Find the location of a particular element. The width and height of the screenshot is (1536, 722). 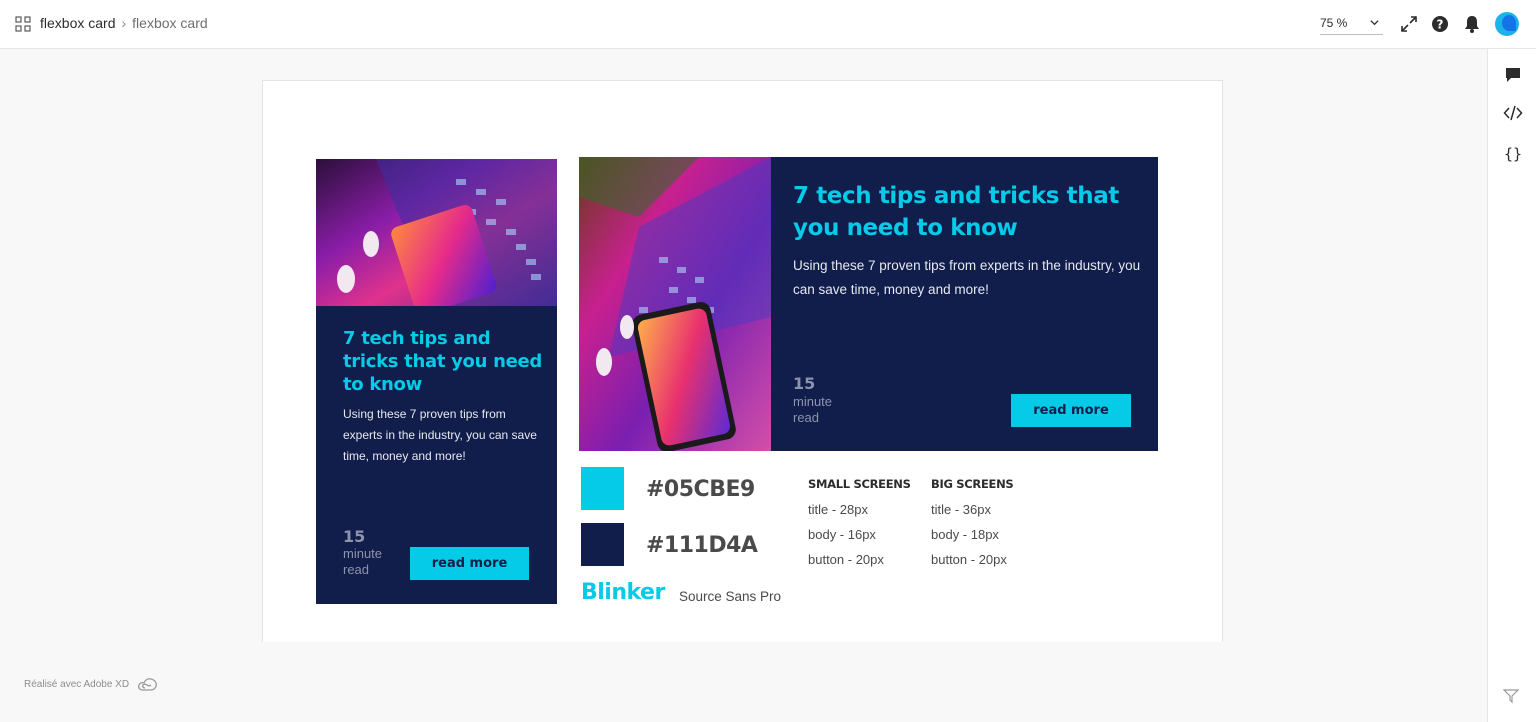

breadcrumb-artboard: flexbox card is located at coordinates (169, 23).